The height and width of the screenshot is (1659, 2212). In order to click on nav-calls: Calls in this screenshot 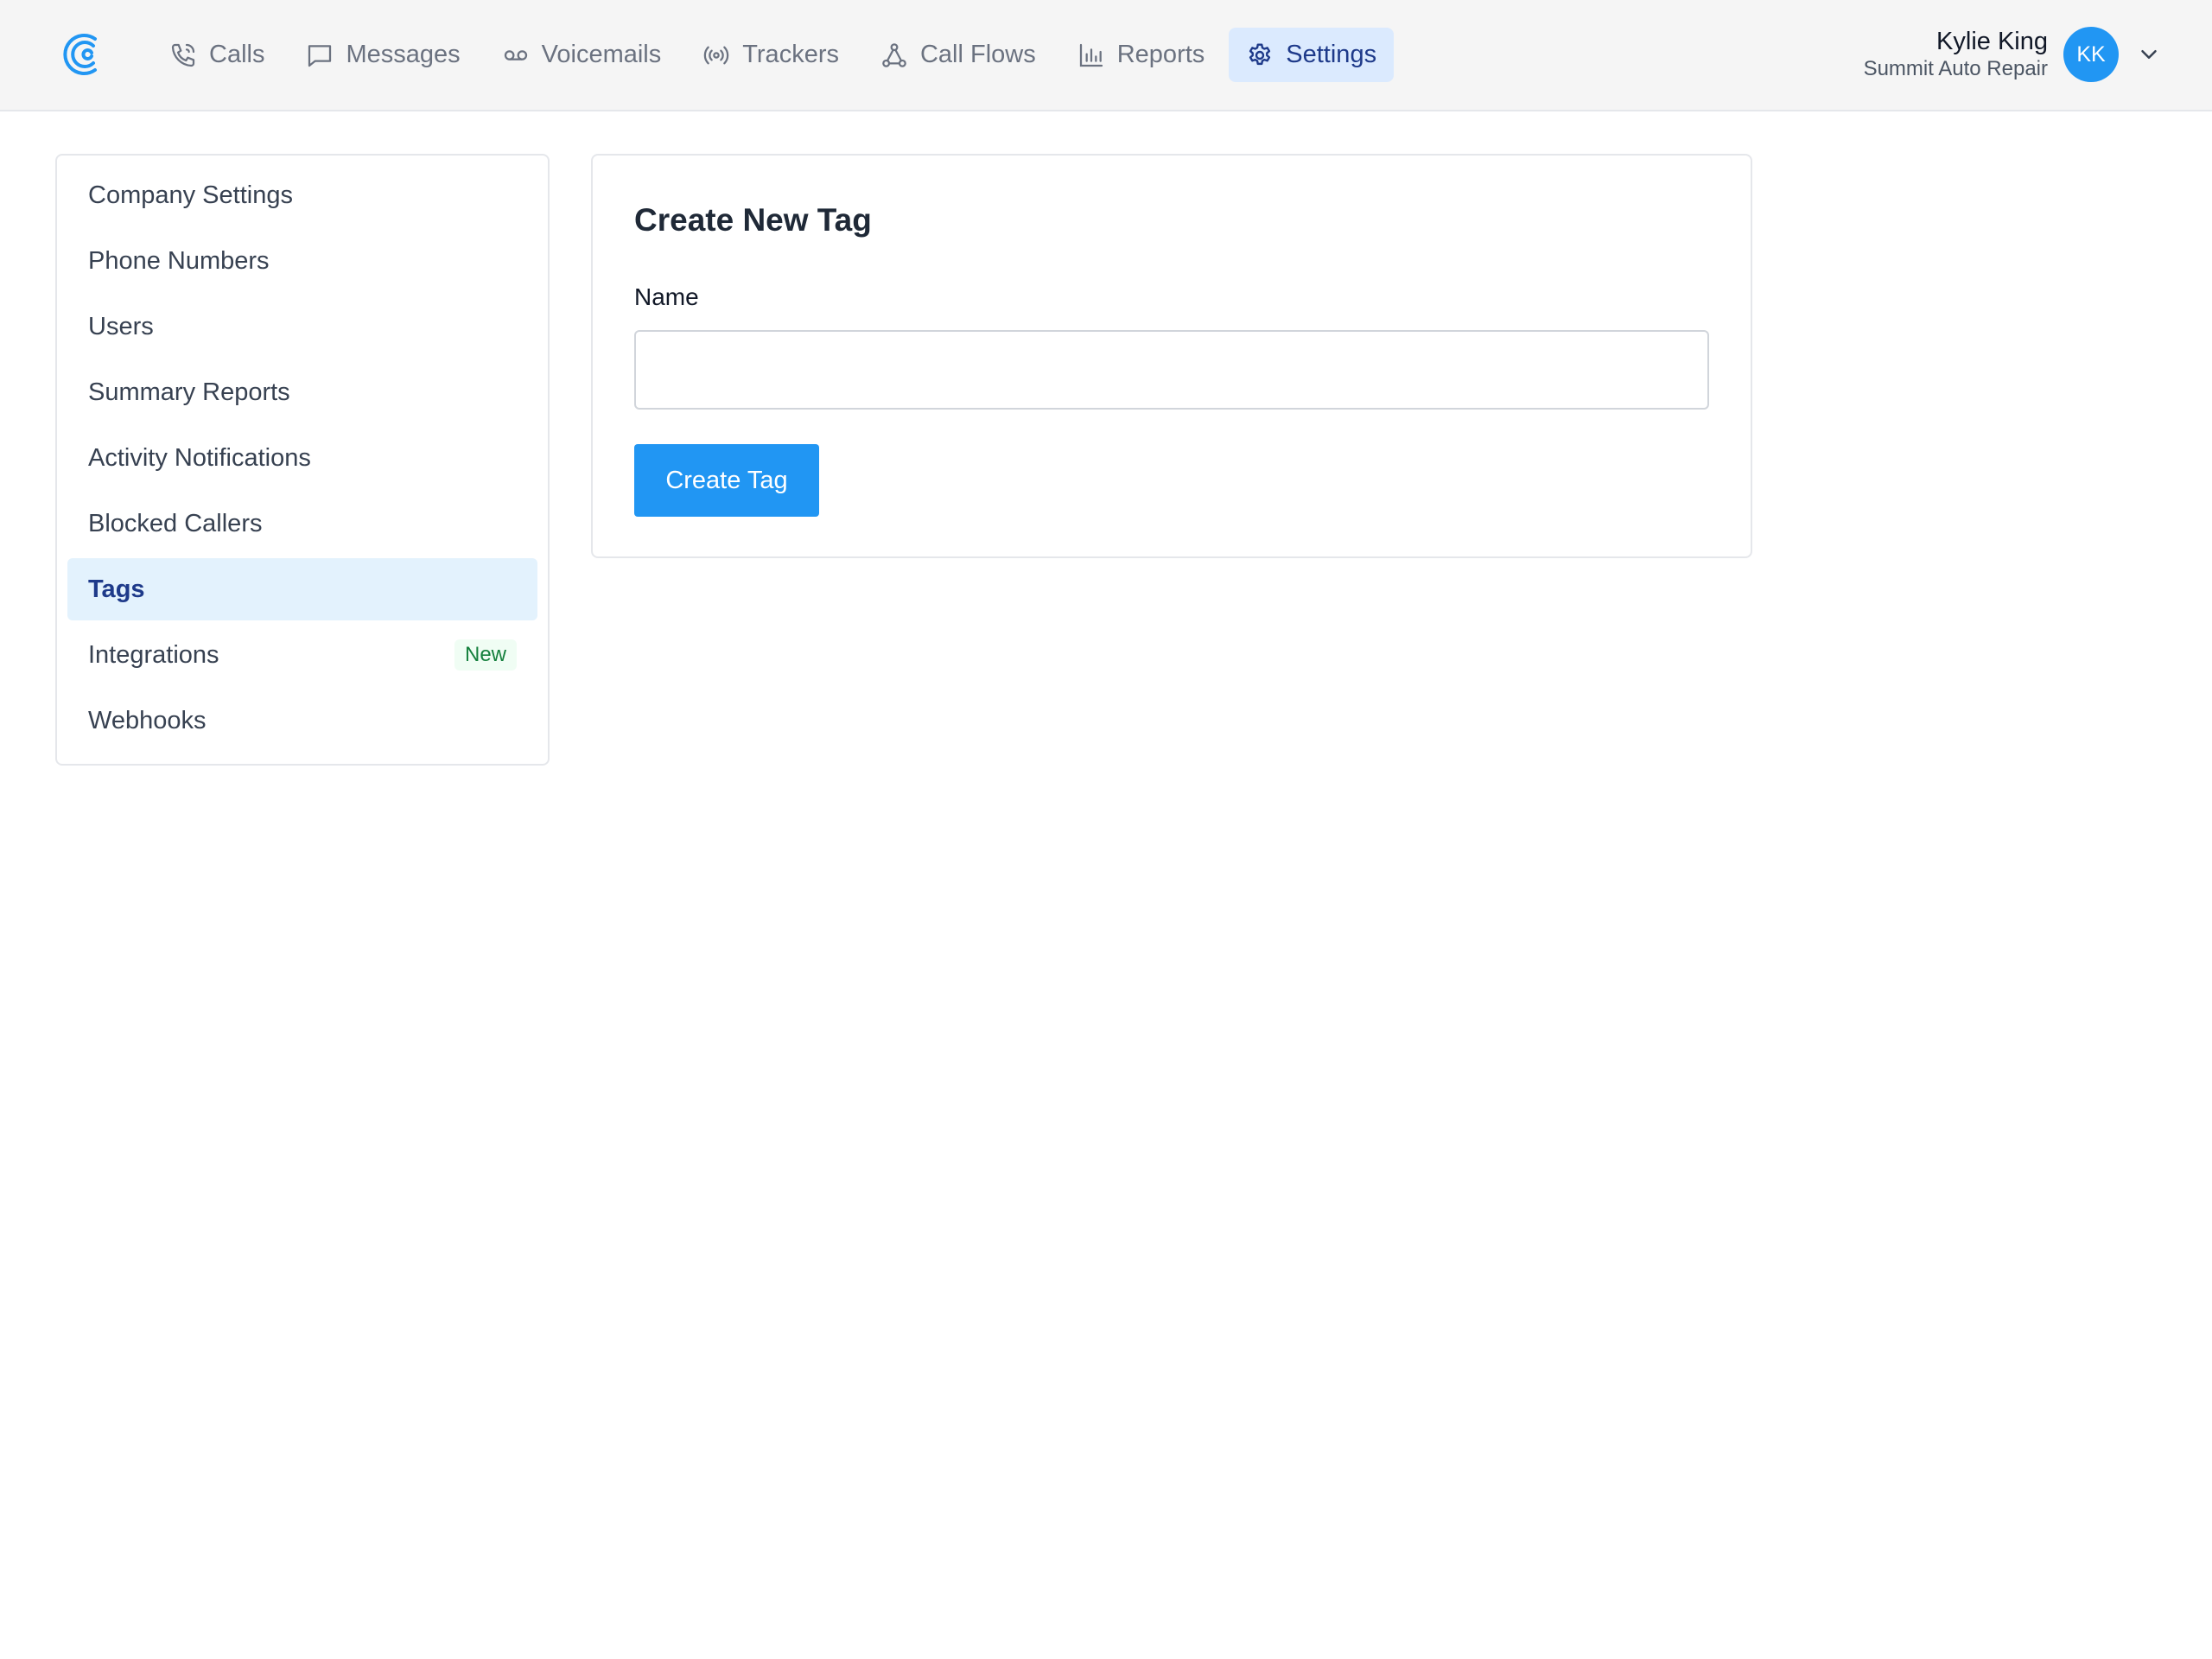, I will do `click(217, 55)`.